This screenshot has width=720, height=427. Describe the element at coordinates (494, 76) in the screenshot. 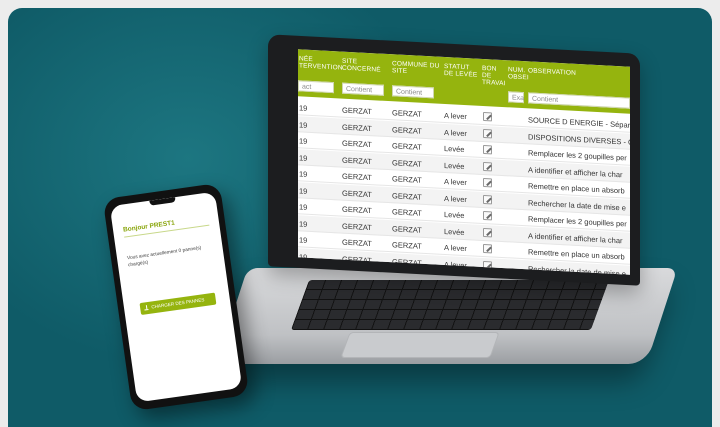

I see `col-header-work-order: BON DE TRAVAI` at that location.